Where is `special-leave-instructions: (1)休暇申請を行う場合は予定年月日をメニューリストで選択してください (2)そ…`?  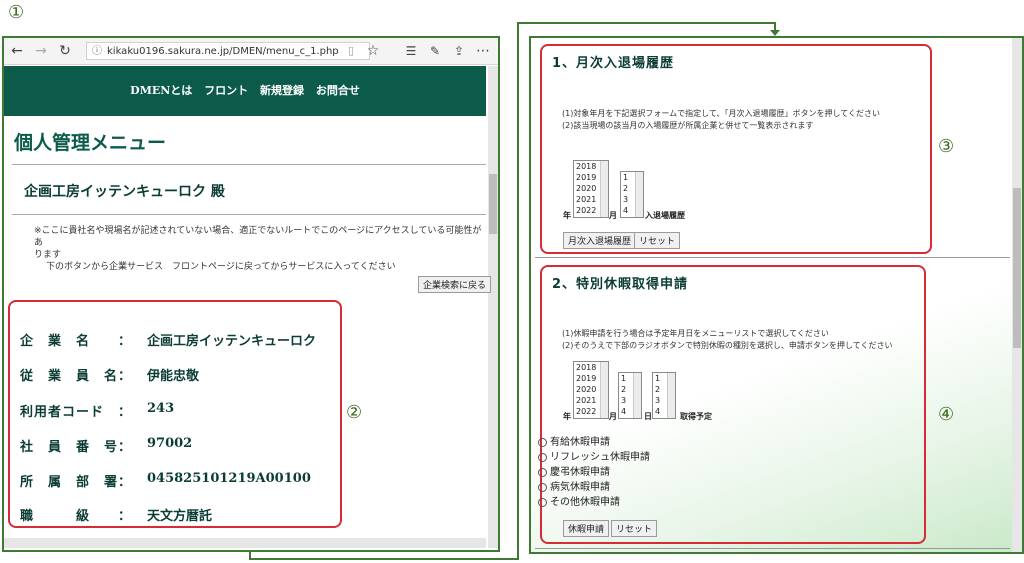 special-leave-instructions: (1)休暇申請を行う場合は予定年月日をメニューリストで選択してください (2)そ… is located at coordinates (727, 340).